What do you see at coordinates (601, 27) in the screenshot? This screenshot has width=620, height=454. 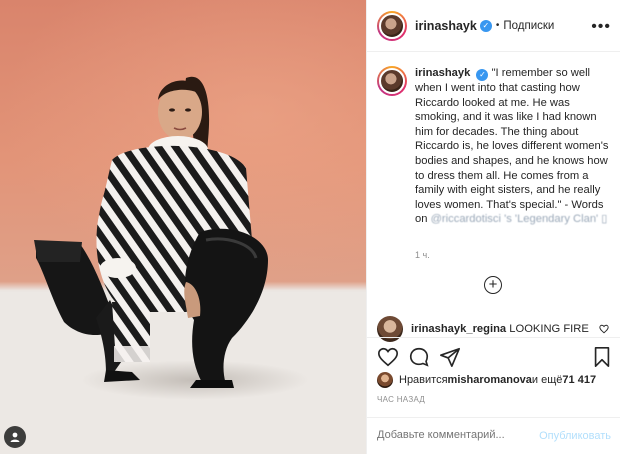 I see `more-options-icon: •••` at bounding box center [601, 27].